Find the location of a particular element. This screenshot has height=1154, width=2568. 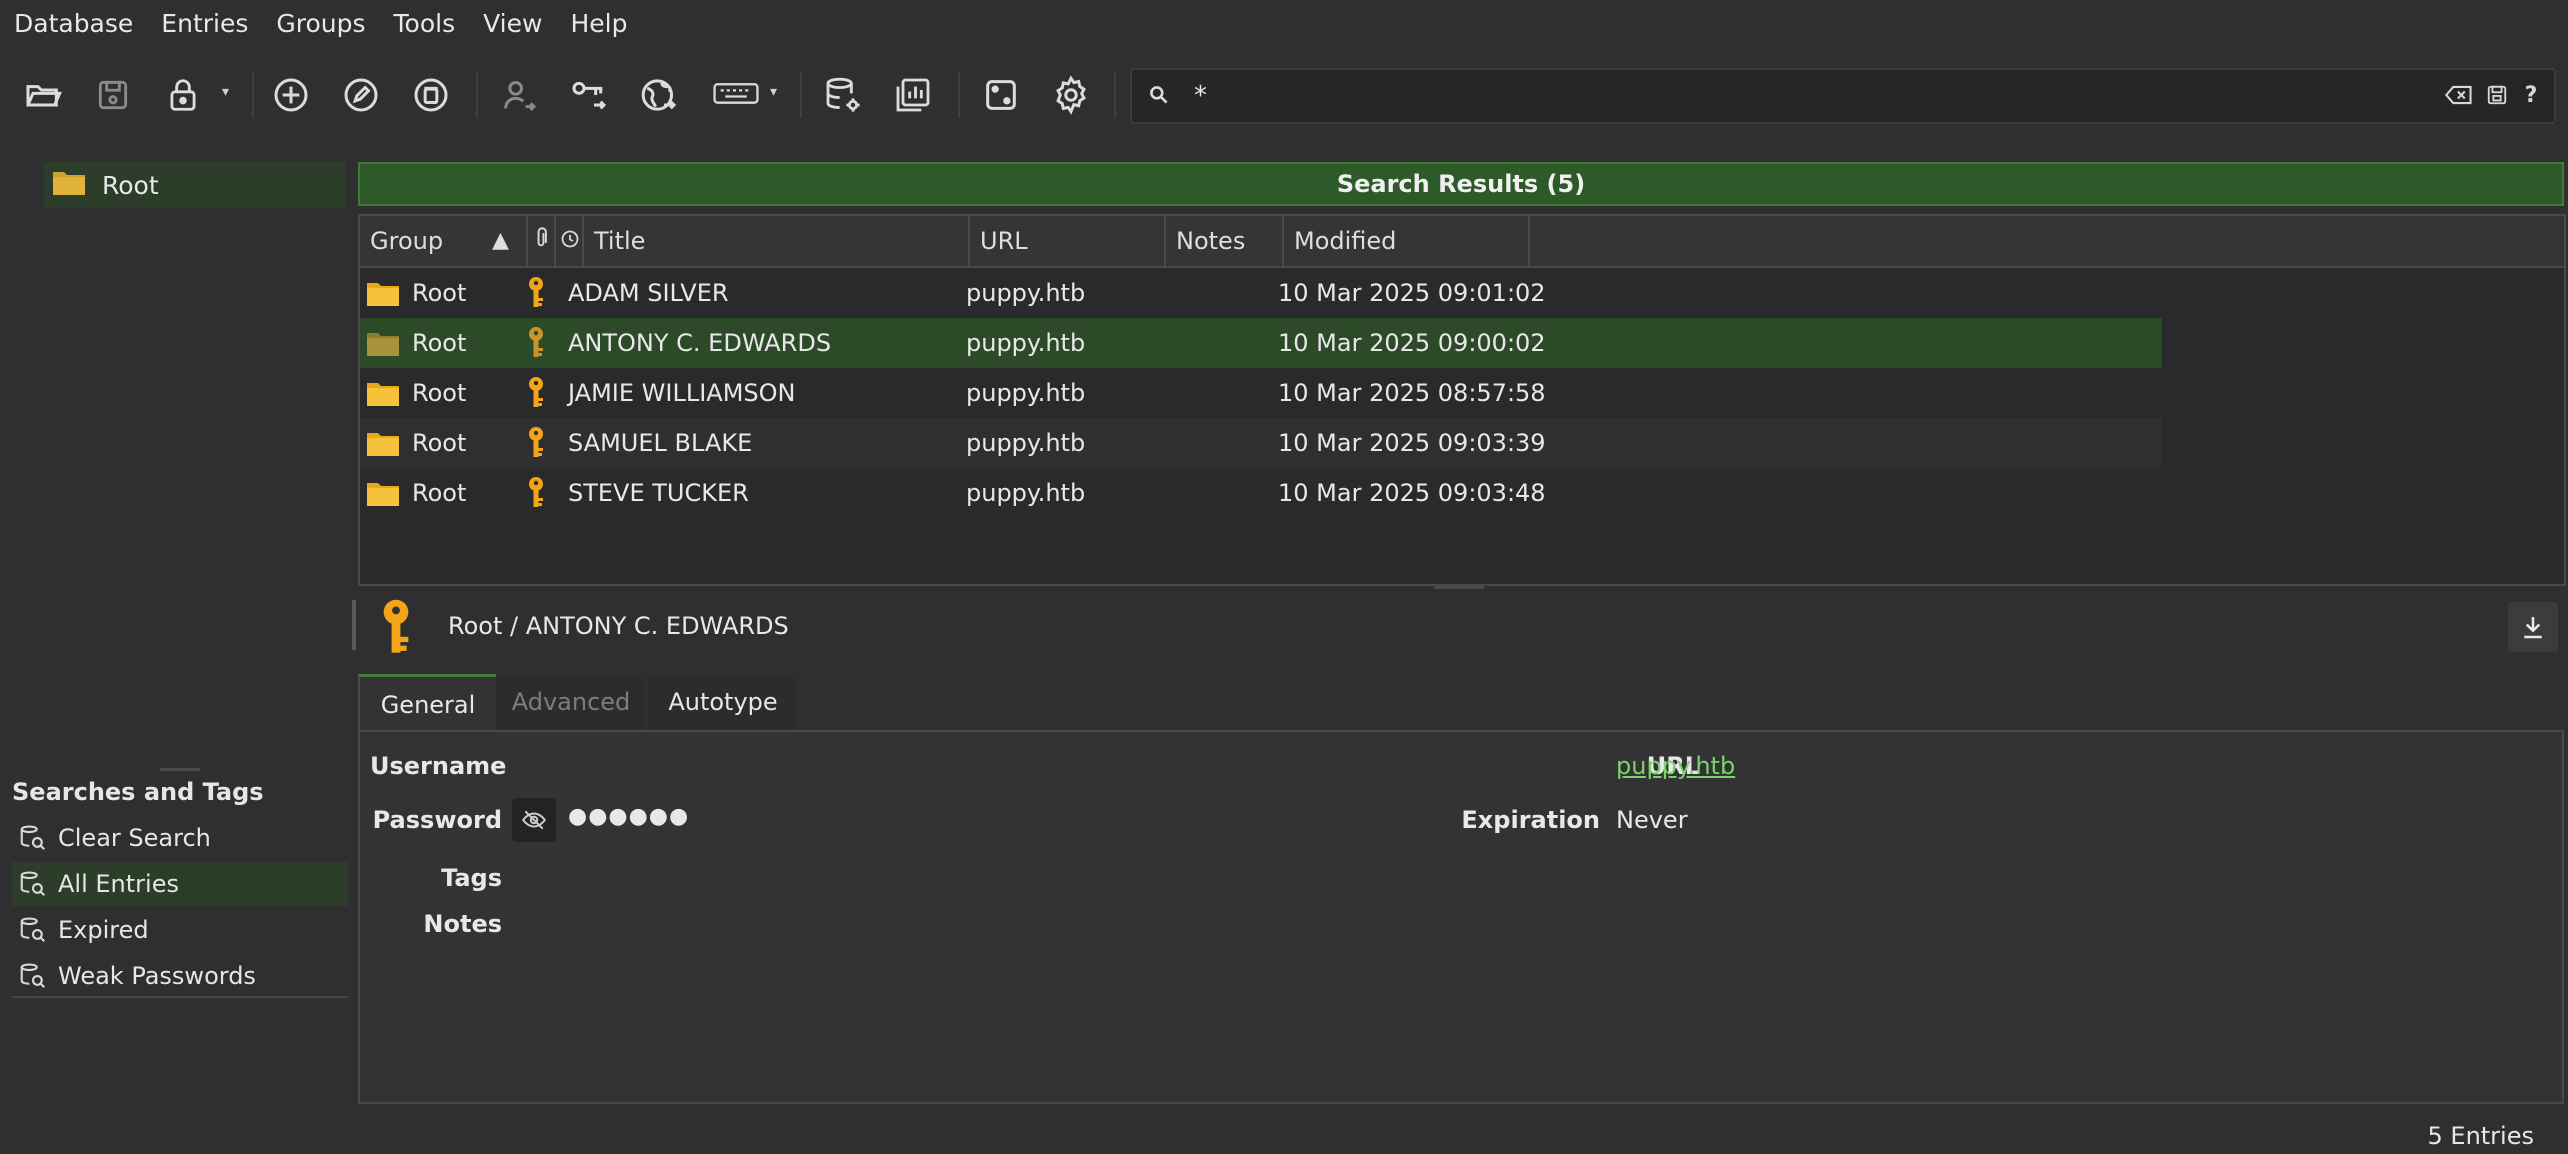

entry-count-status: 5 Entries is located at coordinates (2481, 1136).